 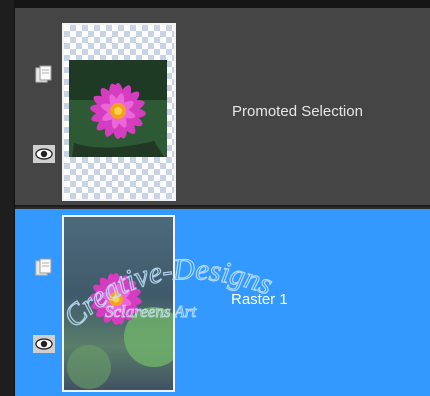 I want to click on panel-left-strip, so click(x=7, y=198).